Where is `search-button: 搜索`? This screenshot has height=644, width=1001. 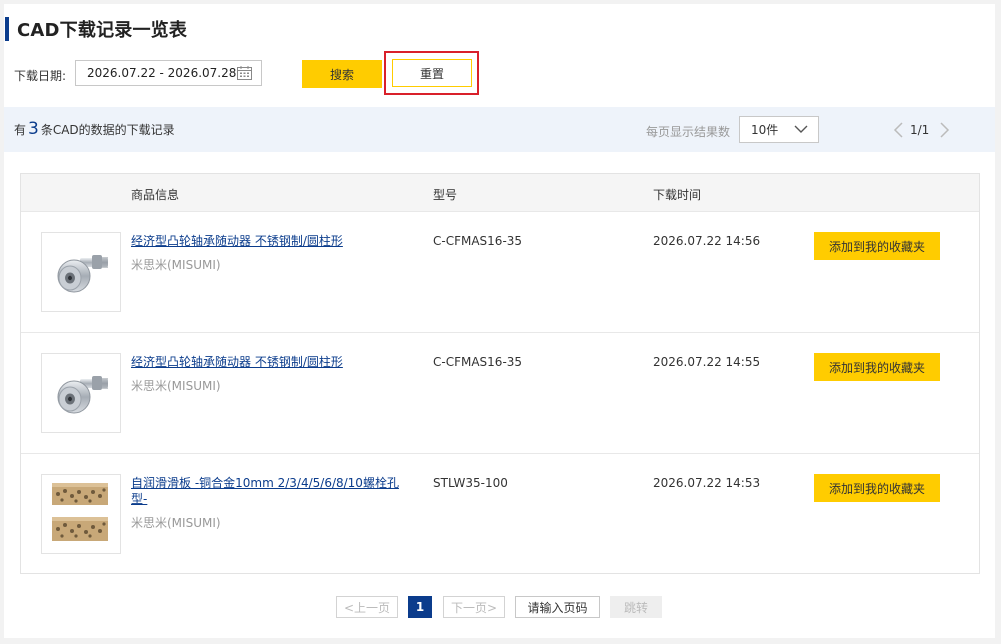 search-button: 搜索 is located at coordinates (342, 74).